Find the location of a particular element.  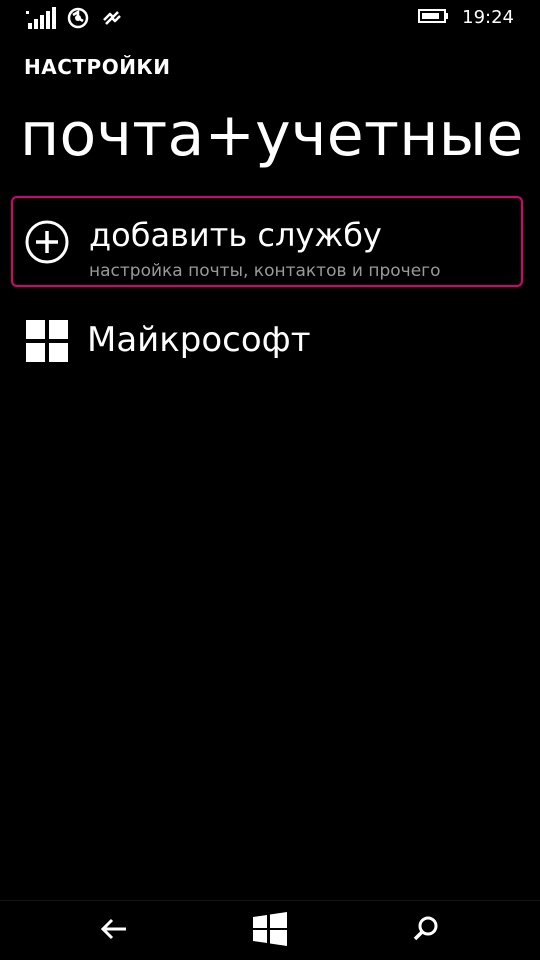

windows-start-icon is located at coordinates (270, 931).